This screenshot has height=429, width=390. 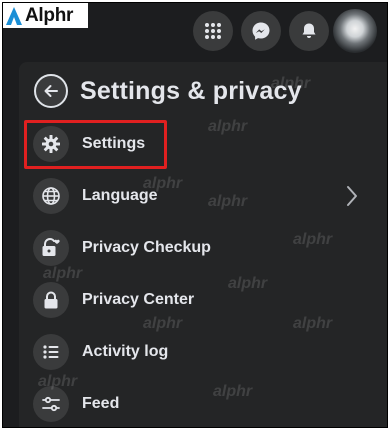 I want to click on messenger-icon, so click(x=261, y=31).